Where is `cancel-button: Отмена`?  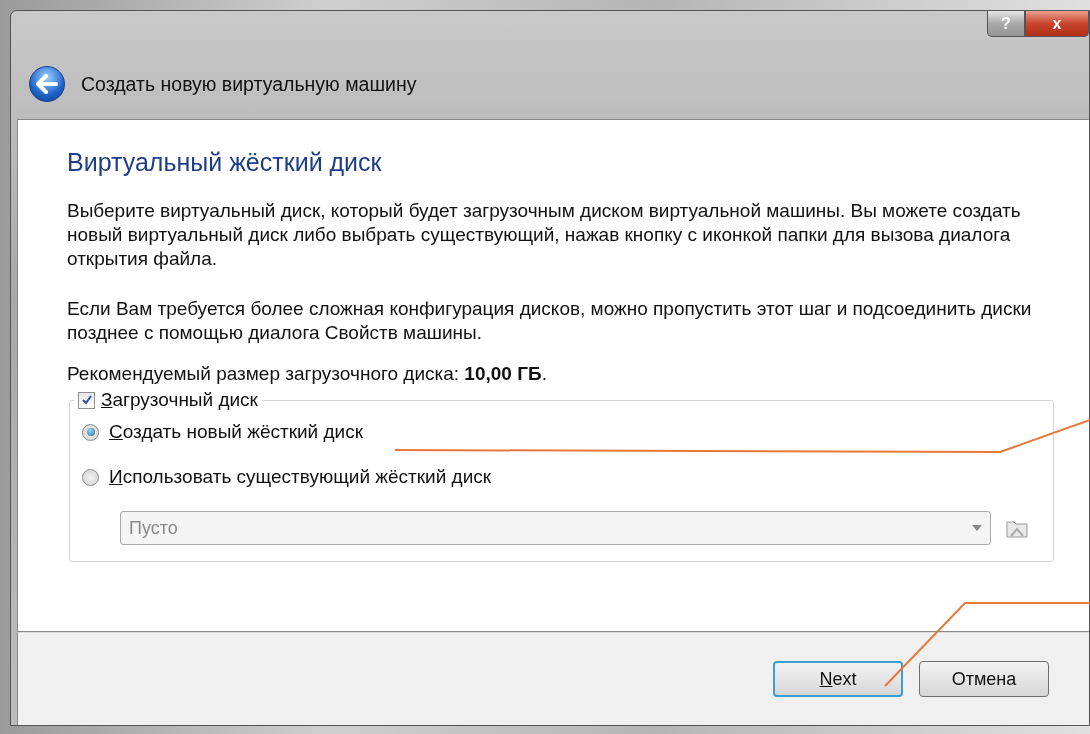 cancel-button: Отмена is located at coordinates (984, 679).